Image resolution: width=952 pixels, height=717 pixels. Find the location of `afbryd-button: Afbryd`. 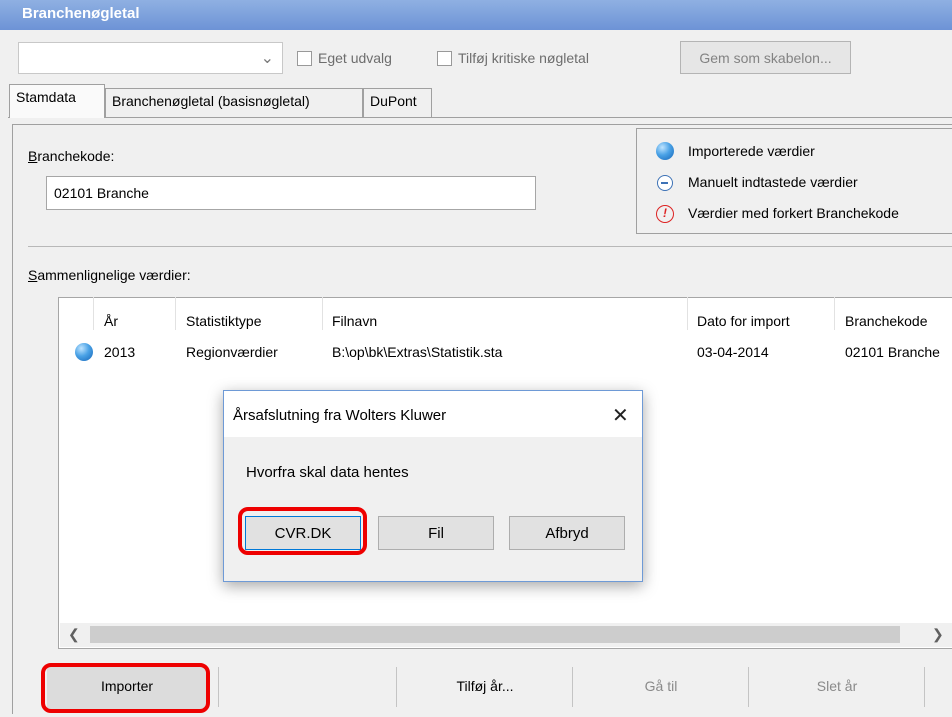

afbryd-button: Afbryd is located at coordinates (567, 533).